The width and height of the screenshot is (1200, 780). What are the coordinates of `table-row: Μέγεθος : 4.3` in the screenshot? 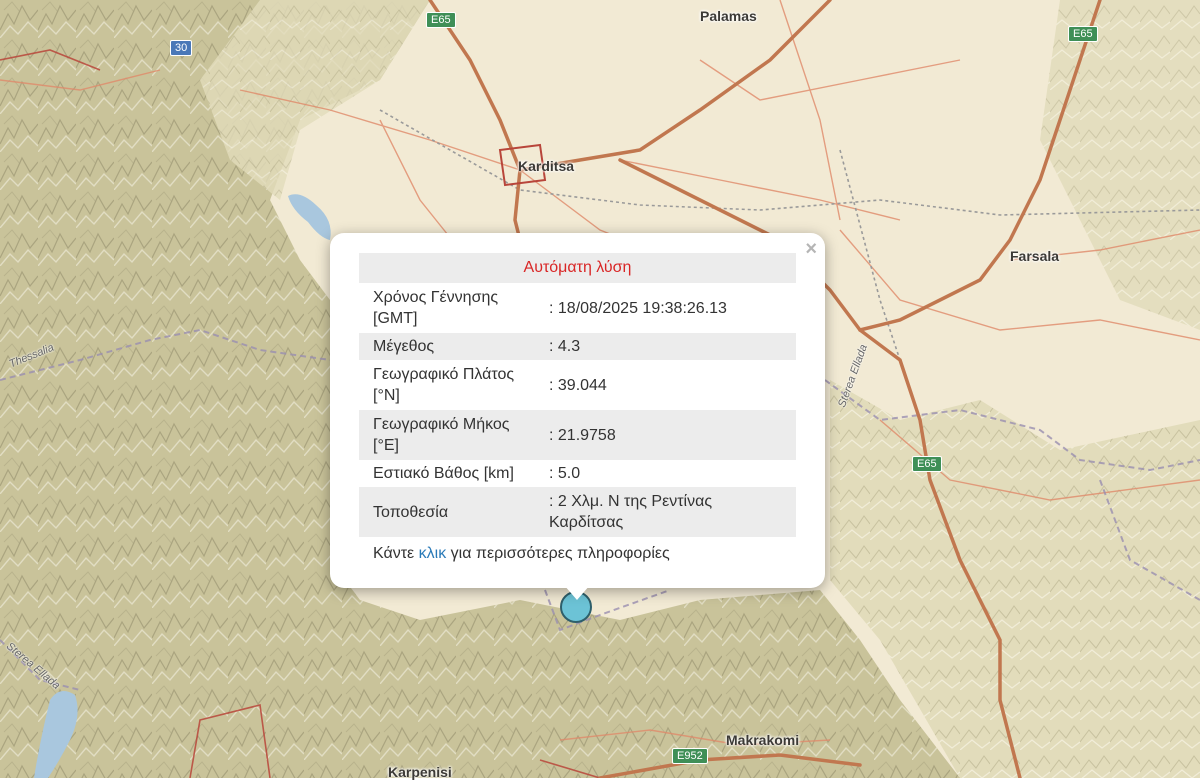 It's located at (577, 346).